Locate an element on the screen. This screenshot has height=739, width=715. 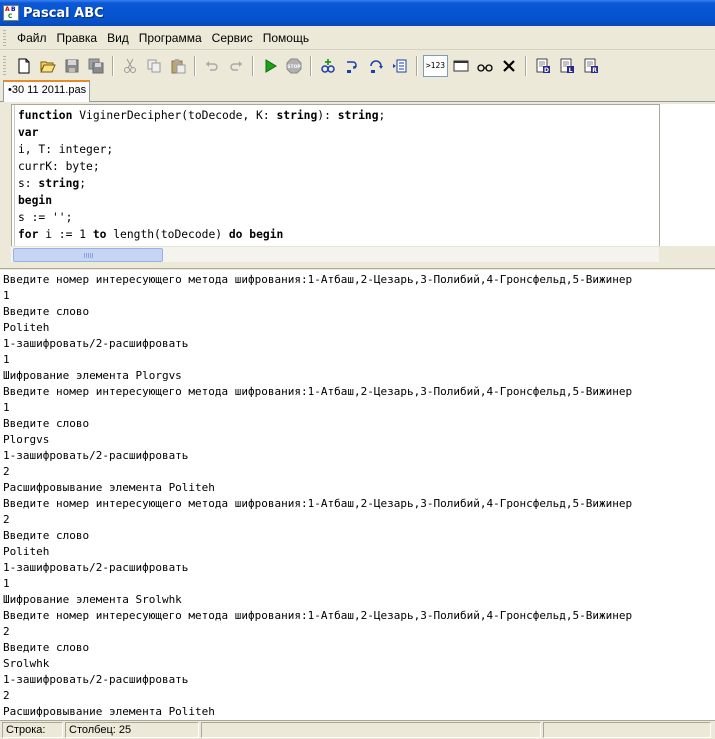
watch-window-button is located at coordinates (485, 66).